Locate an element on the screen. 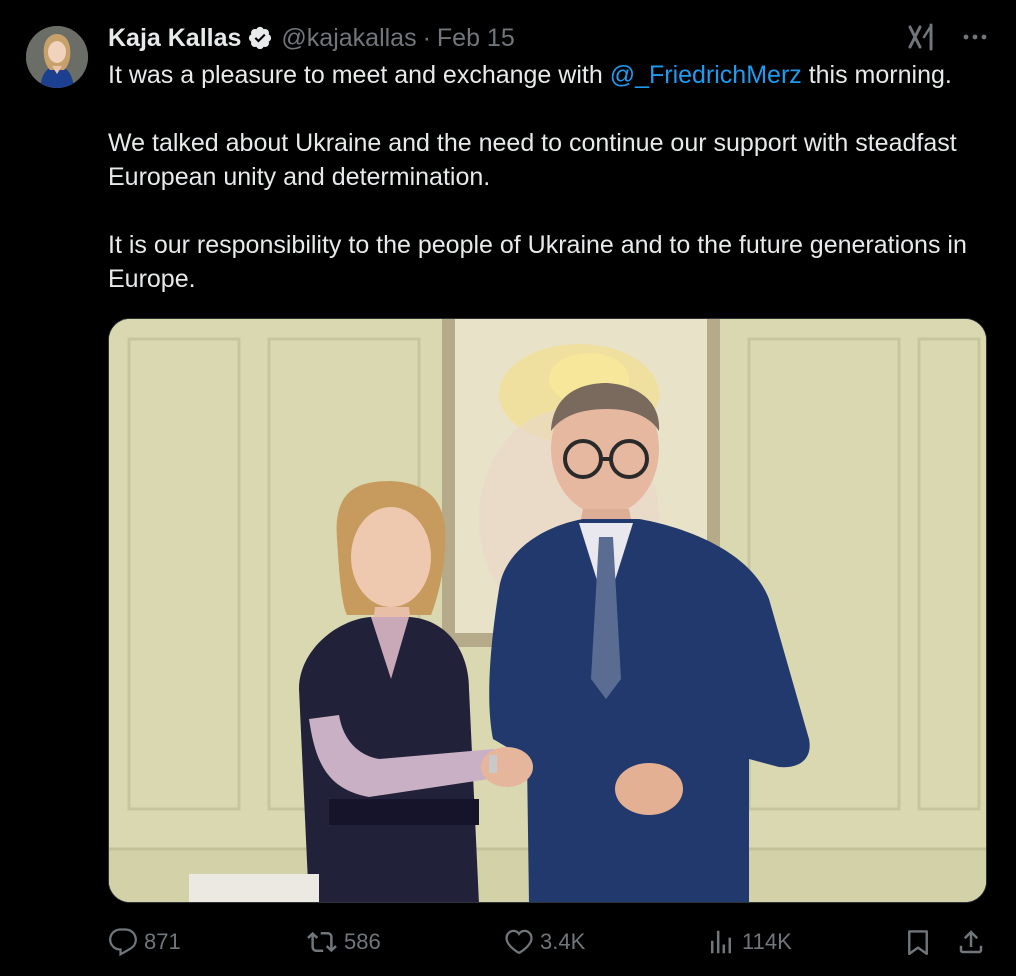 This screenshot has height=976, width=1016. tweet-actions: 871 586 3.4K 114K is located at coordinates (548, 942).